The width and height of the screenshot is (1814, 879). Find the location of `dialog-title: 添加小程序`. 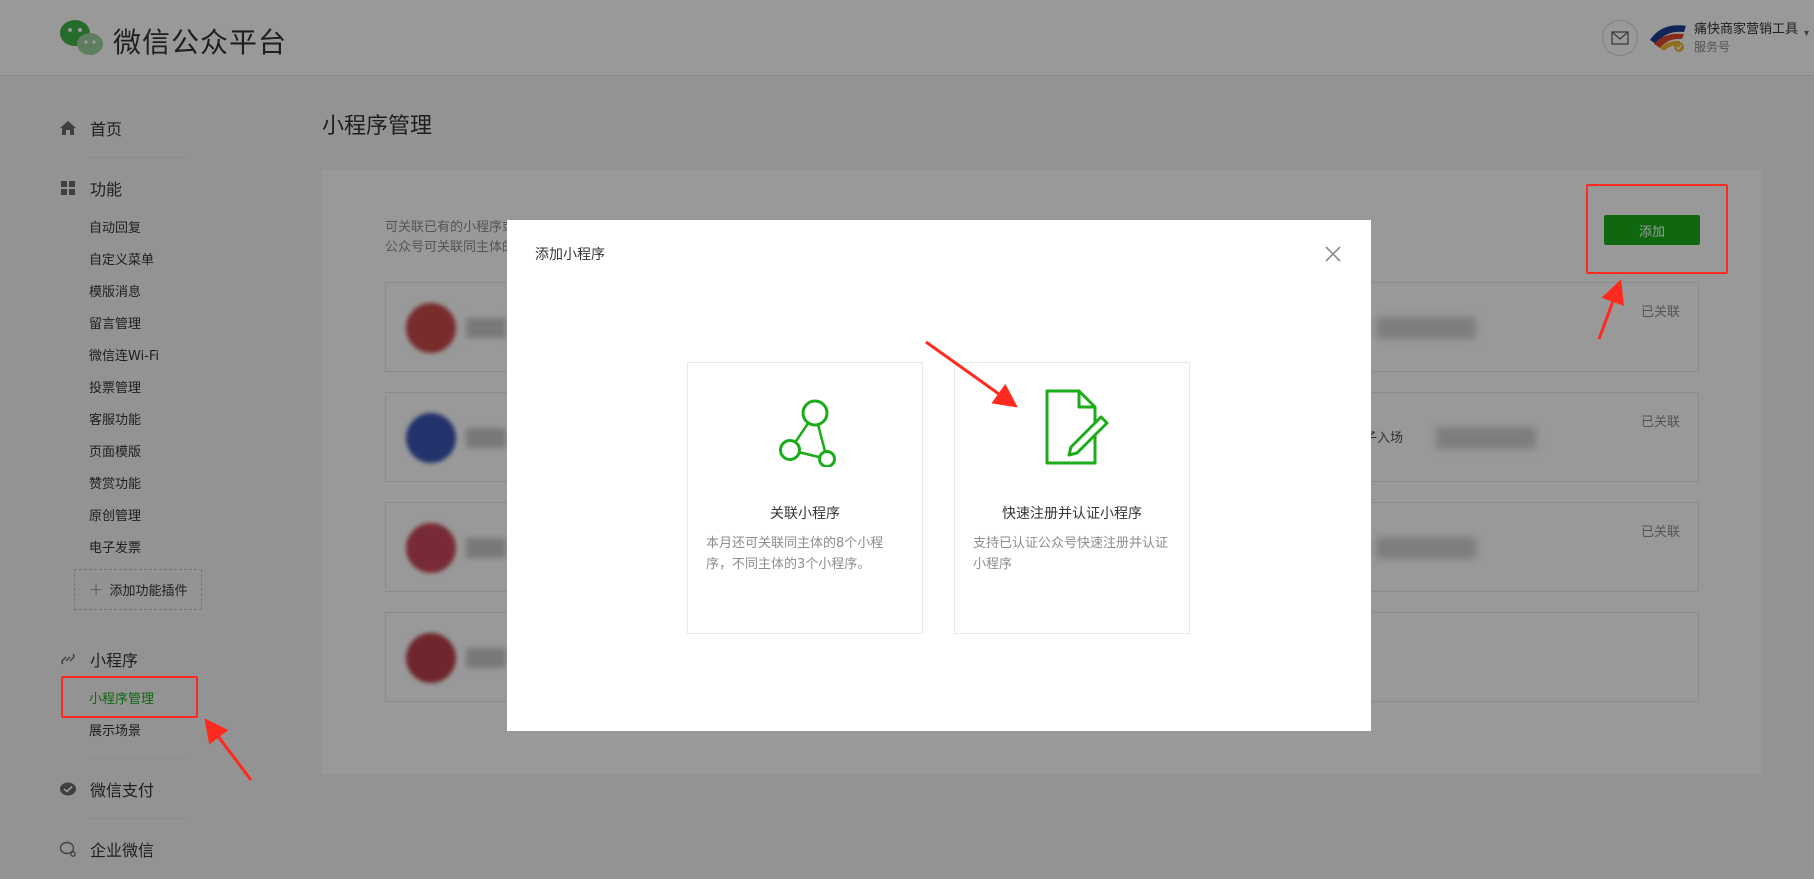

dialog-title: 添加小程序 is located at coordinates (570, 255).